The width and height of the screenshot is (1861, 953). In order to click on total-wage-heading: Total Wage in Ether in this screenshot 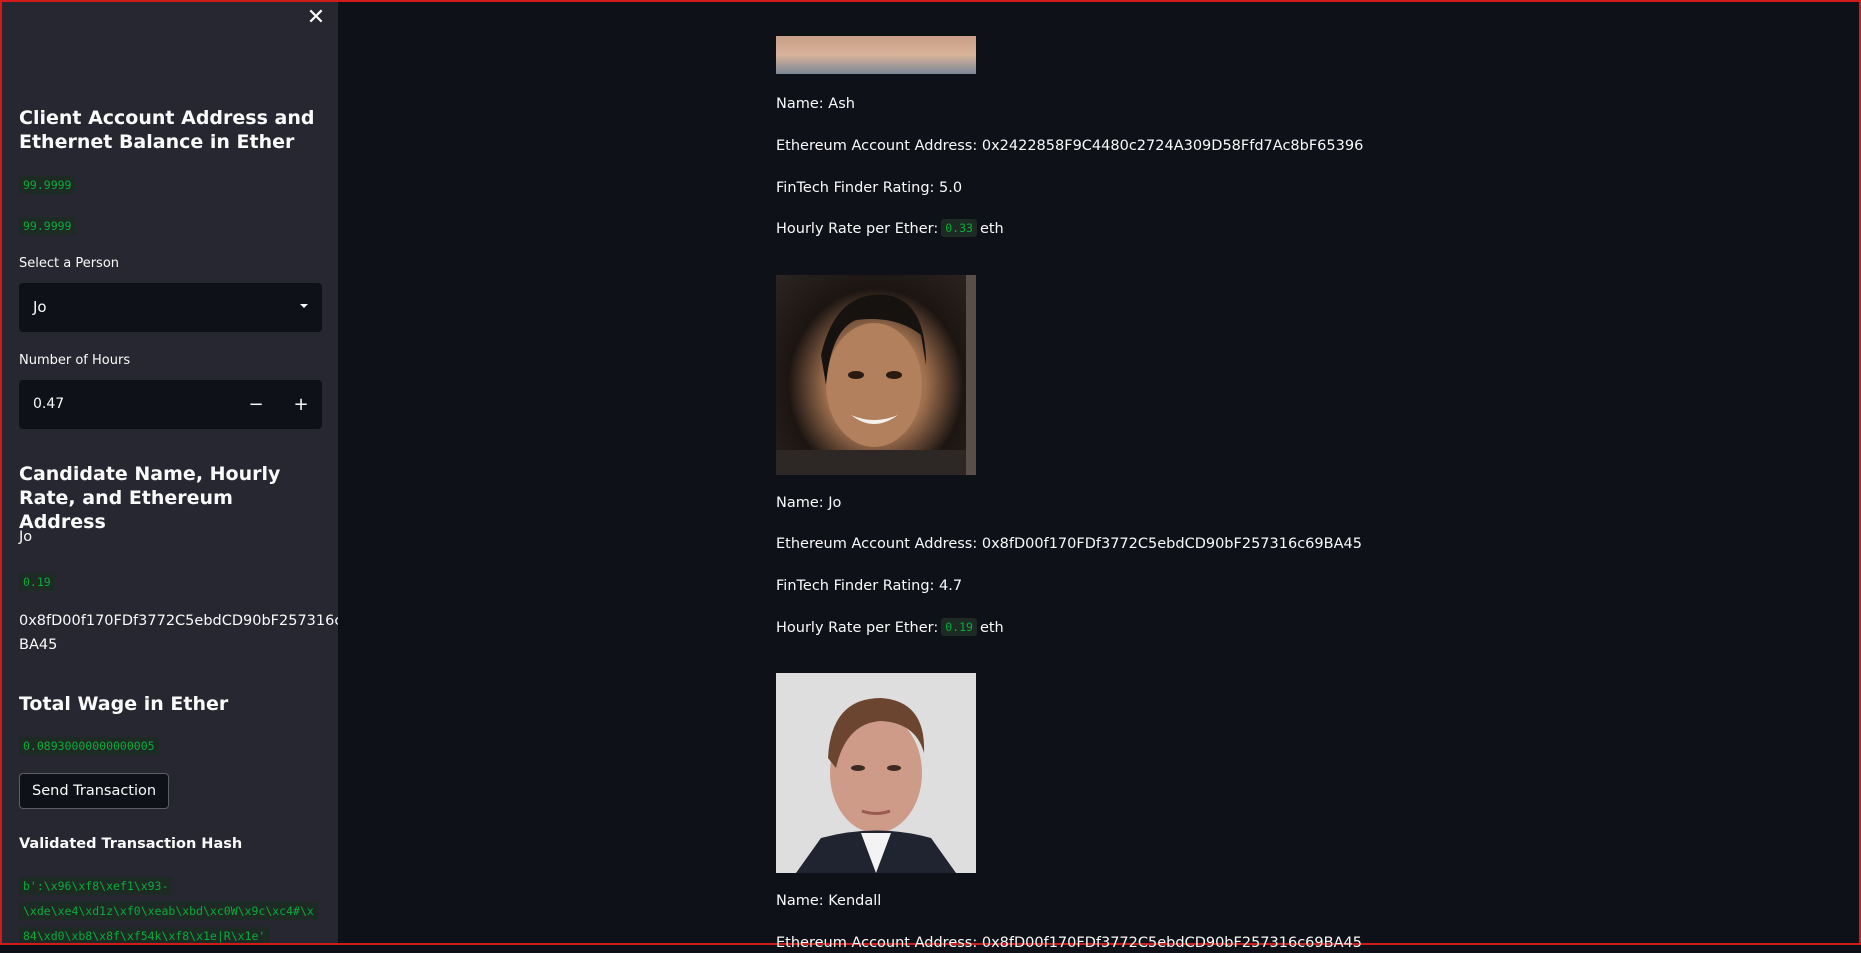, I will do `click(124, 704)`.